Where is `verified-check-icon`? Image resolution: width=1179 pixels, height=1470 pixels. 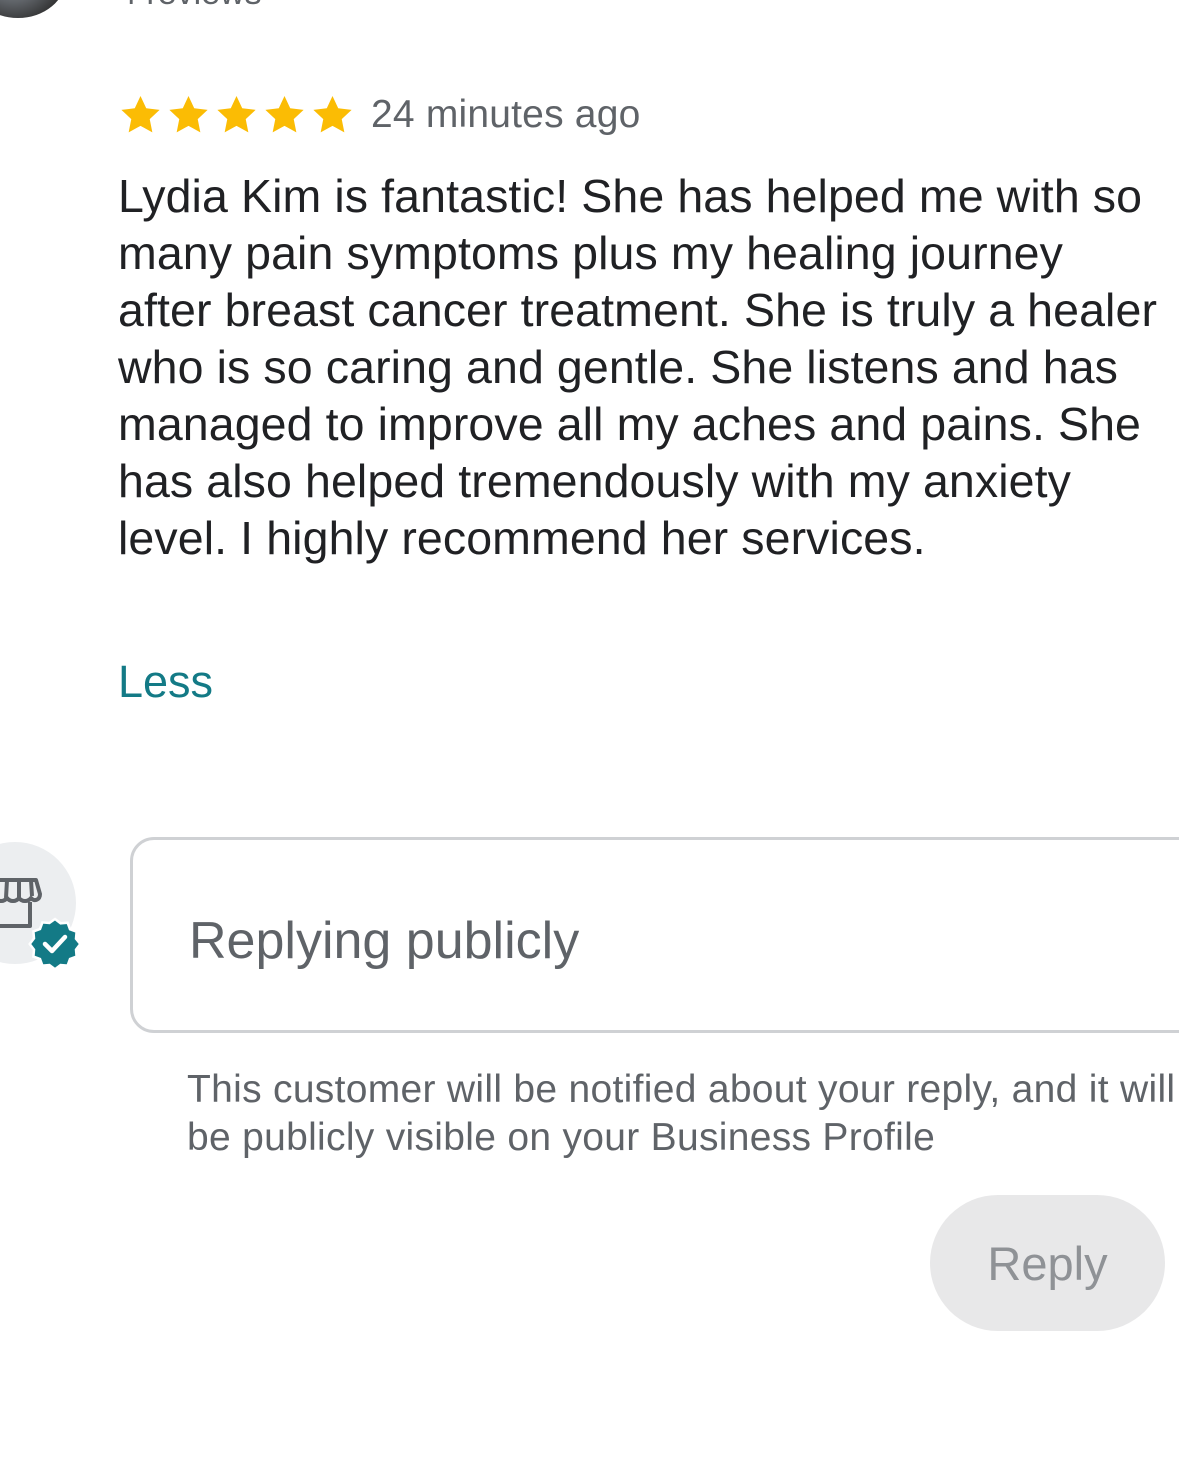
verified-check-icon is located at coordinates (55, 943).